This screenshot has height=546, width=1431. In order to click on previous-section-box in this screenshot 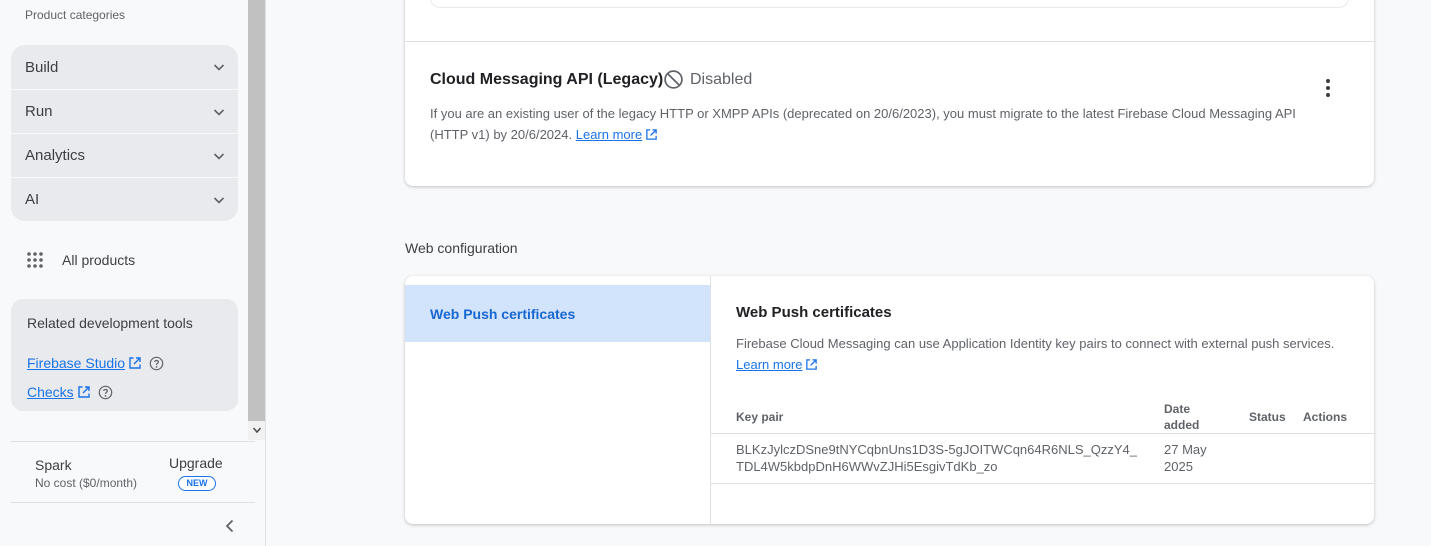, I will do `click(889, 4)`.